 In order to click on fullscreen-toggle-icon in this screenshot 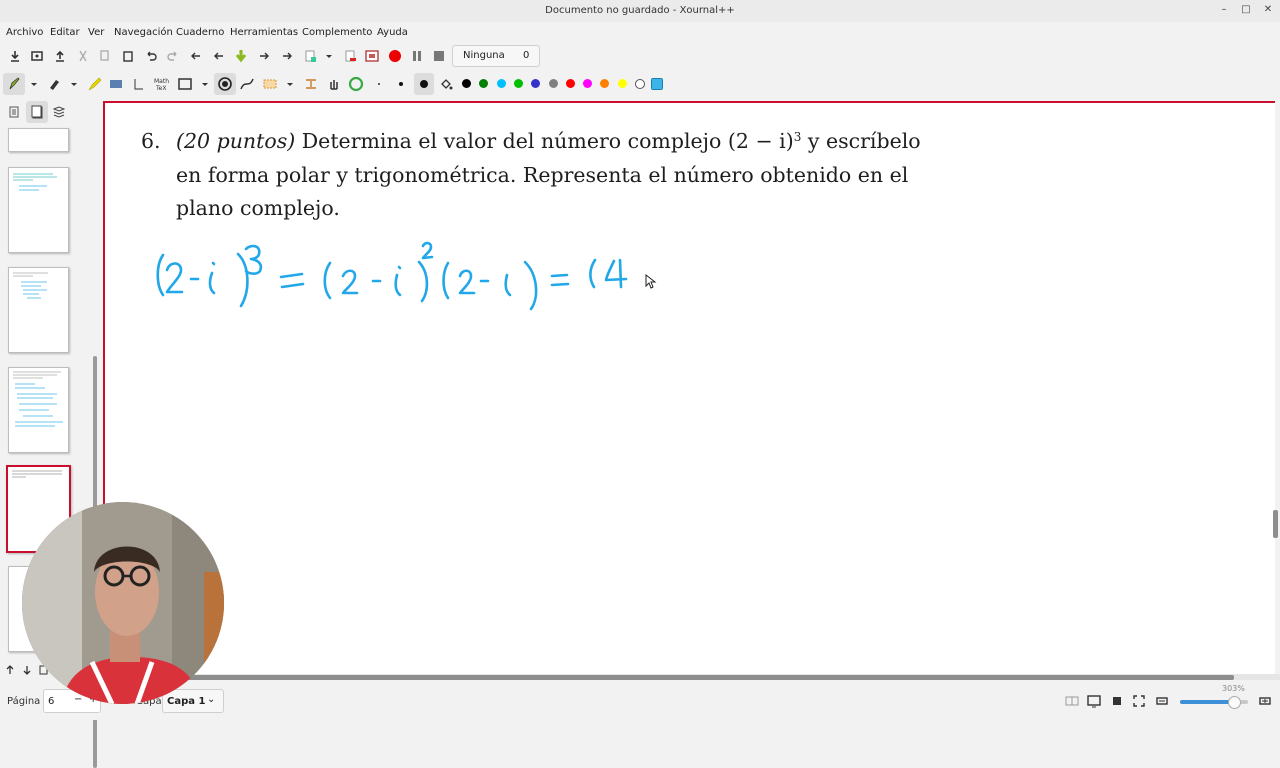, I will do `click(1139, 701)`.